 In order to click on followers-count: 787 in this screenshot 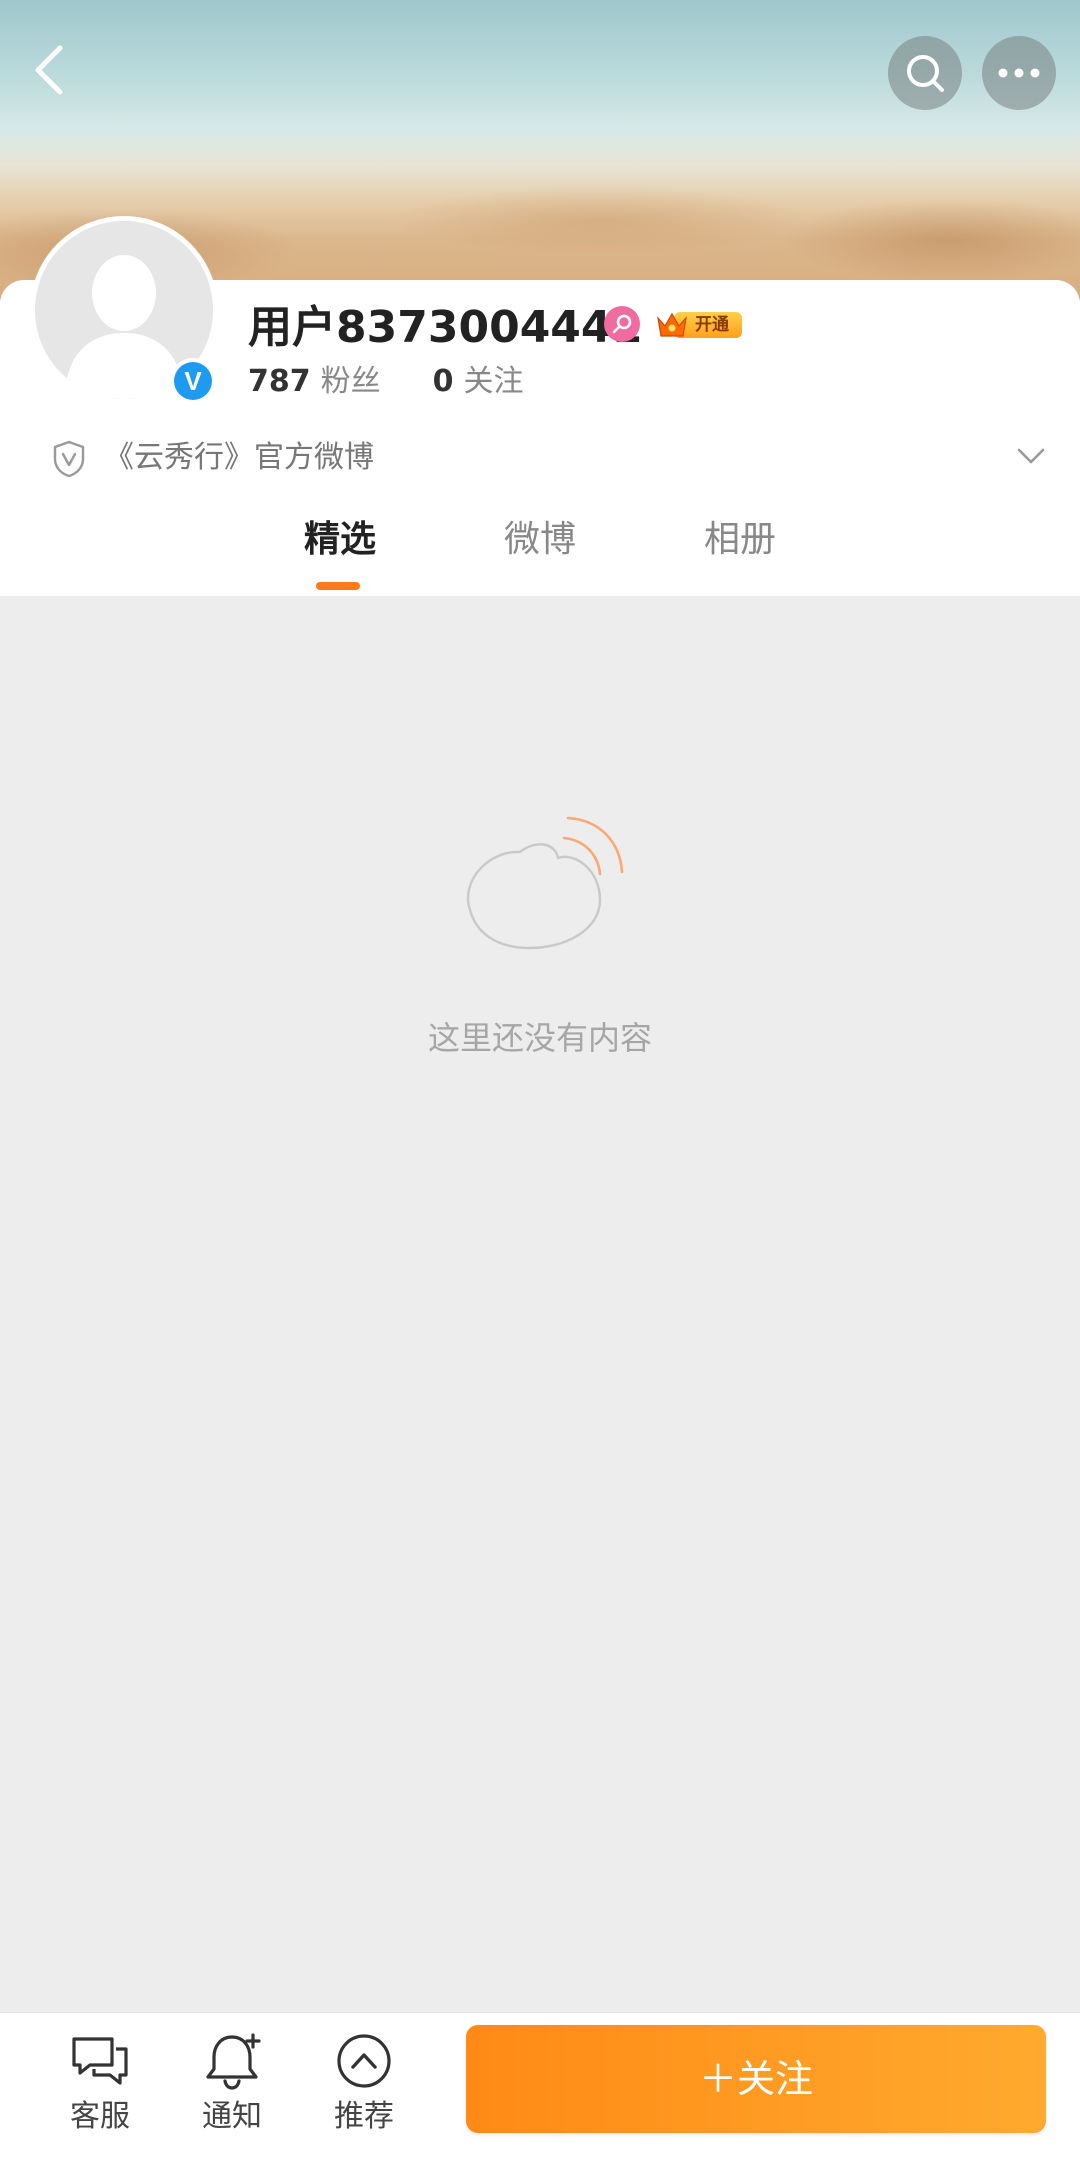, I will do `click(279, 381)`.